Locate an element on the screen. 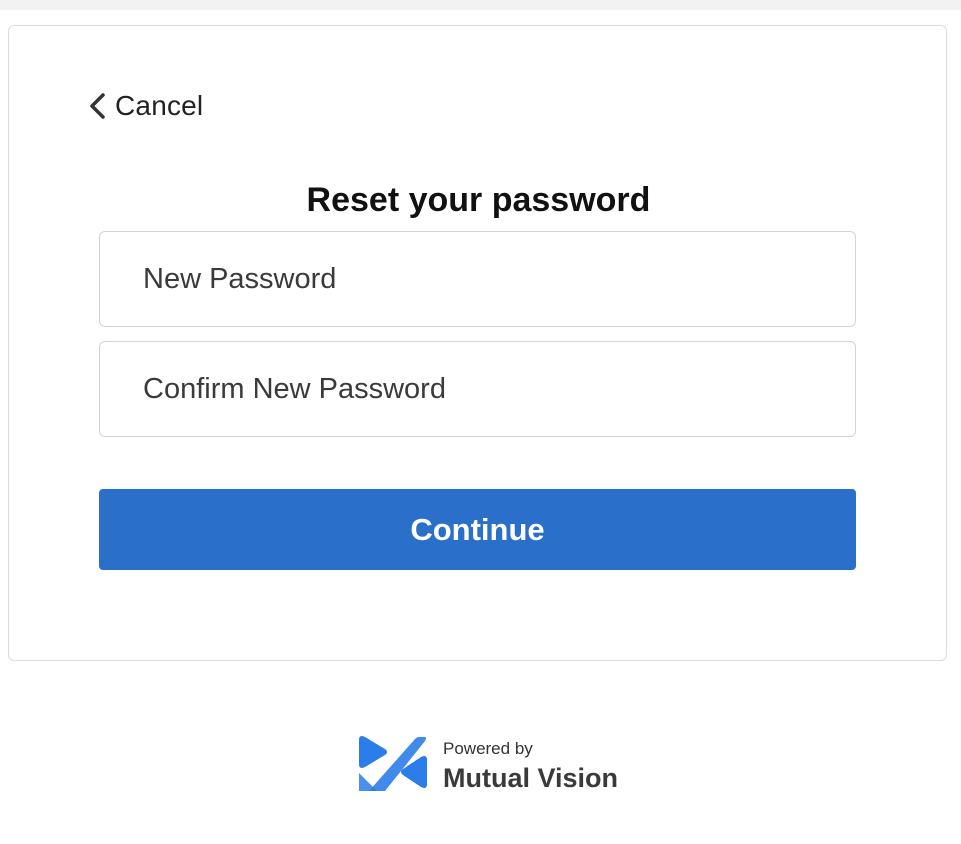 This screenshot has width=961, height=844. cancel-label: Cancel is located at coordinates (159, 105).